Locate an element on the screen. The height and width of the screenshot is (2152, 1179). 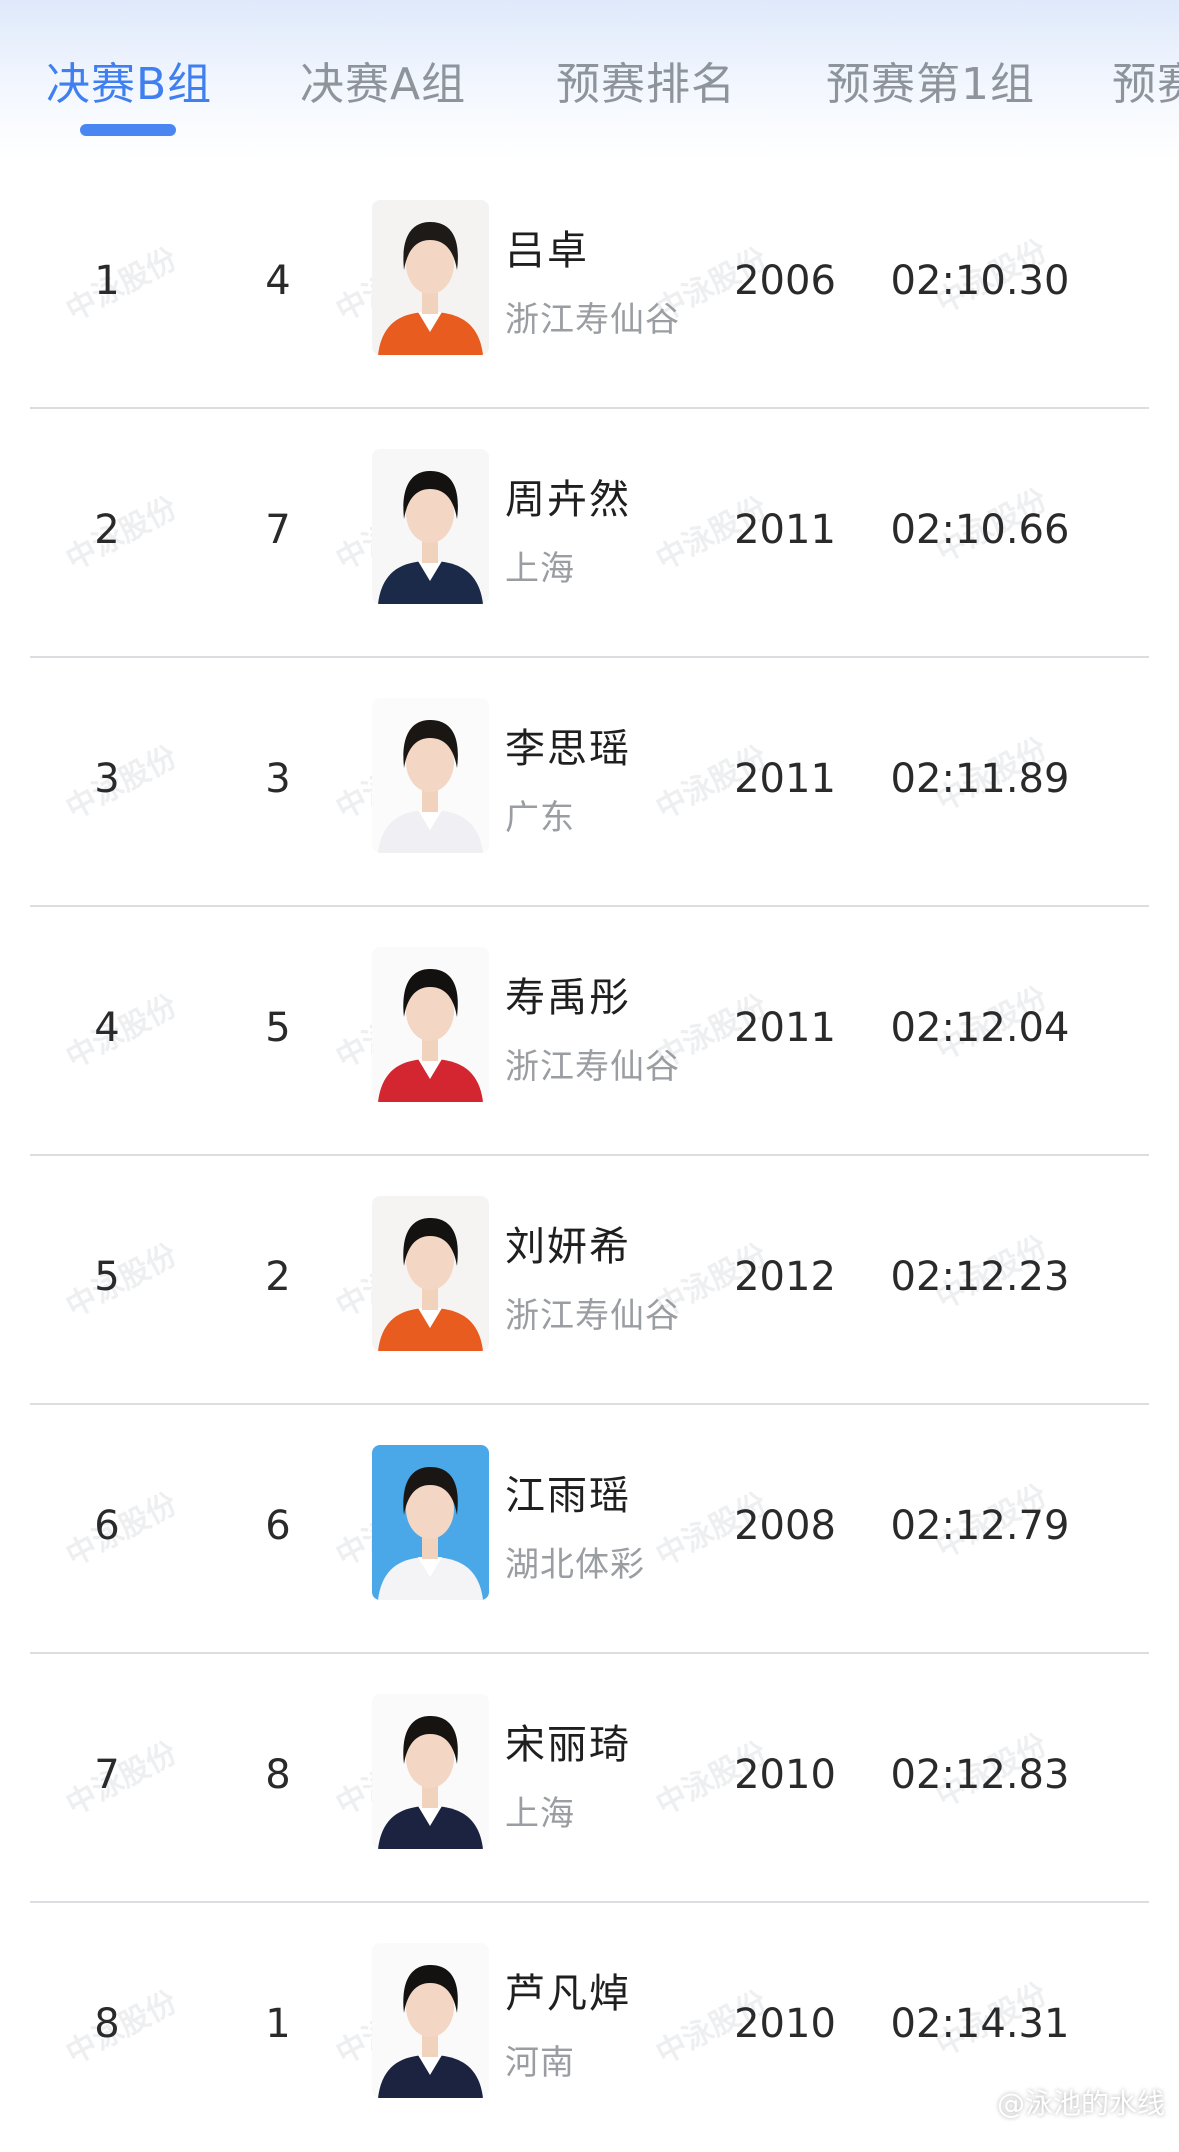
result-time: 02:10.66 is located at coordinates (980, 530).